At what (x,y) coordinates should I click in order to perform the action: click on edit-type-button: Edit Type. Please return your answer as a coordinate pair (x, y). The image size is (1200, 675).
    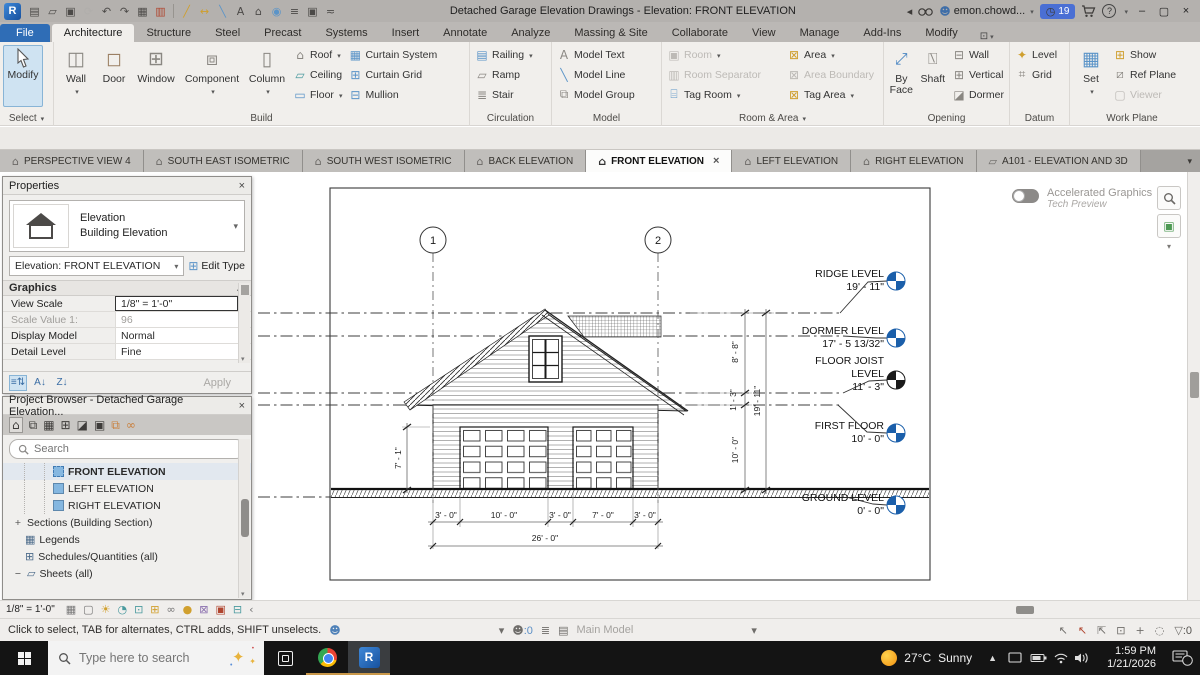
    Looking at the image, I should click on (216, 266).